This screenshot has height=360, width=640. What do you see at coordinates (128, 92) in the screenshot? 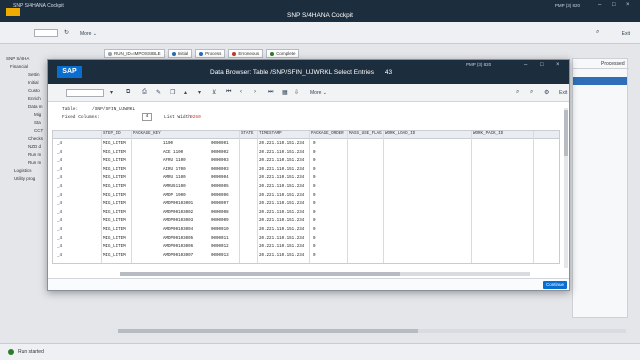
I see `details-icon: ⧉` at bounding box center [128, 92].